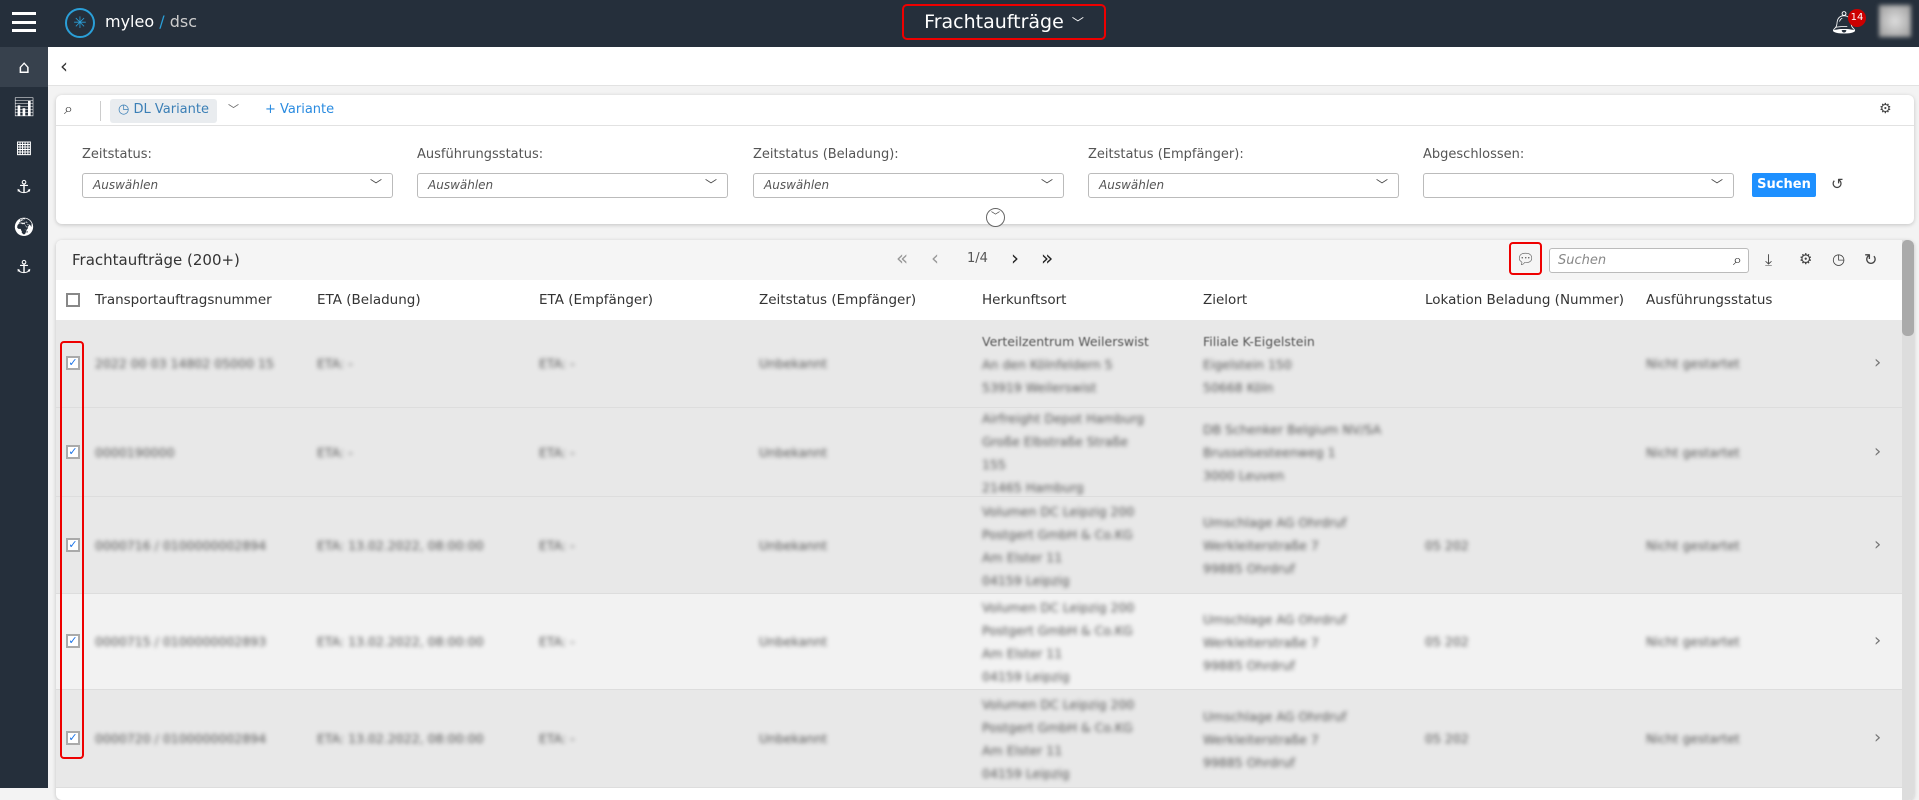 The width and height of the screenshot is (1919, 800). What do you see at coordinates (1837, 184) in the screenshot?
I see `reset-icon: ↺` at bounding box center [1837, 184].